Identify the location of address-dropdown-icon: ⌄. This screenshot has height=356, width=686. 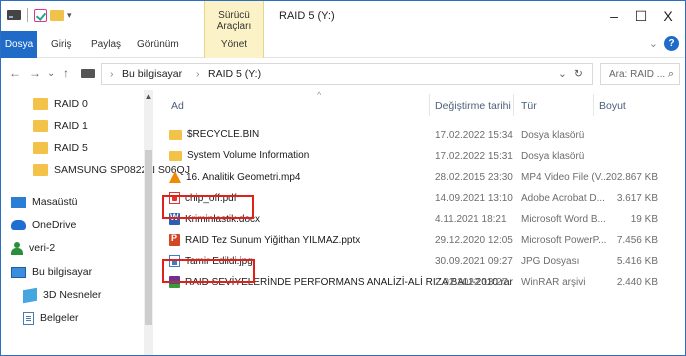
(562, 74).